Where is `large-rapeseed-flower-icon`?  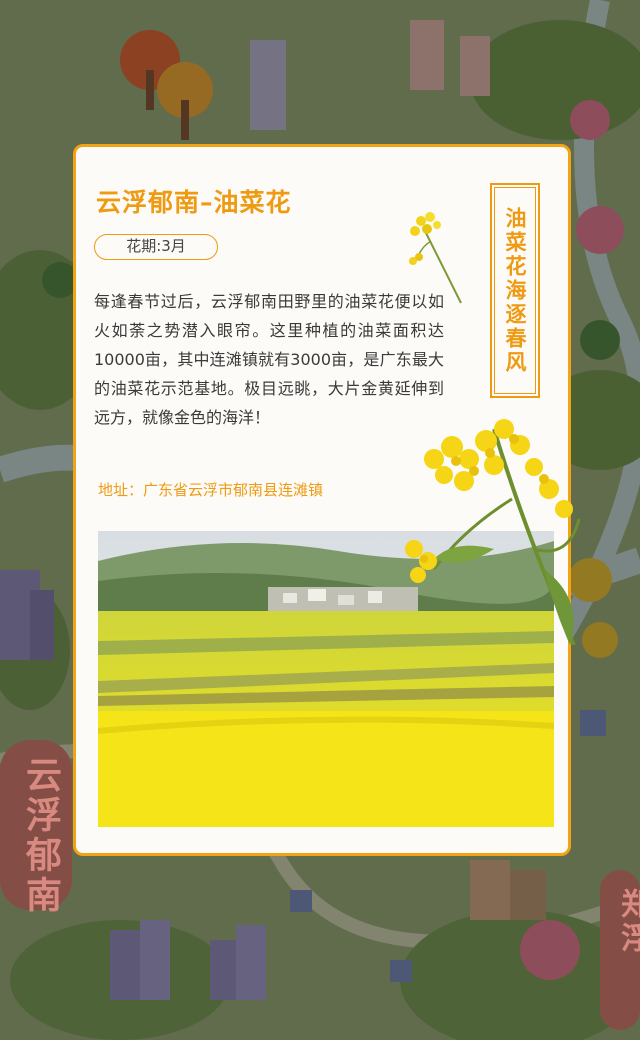 large-rapeseed-flower-icon is located at coordinates (493, 532).